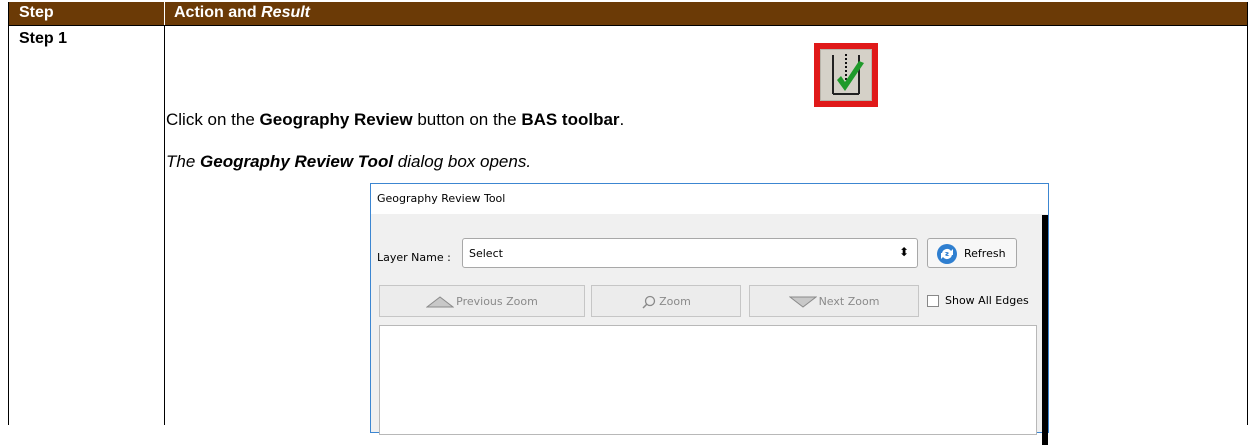 The height and width of the screenshot is (445, 1254). Describe the element at coordinates (846, 75) in the screenshot. I see `geography-review-icon` at that location.